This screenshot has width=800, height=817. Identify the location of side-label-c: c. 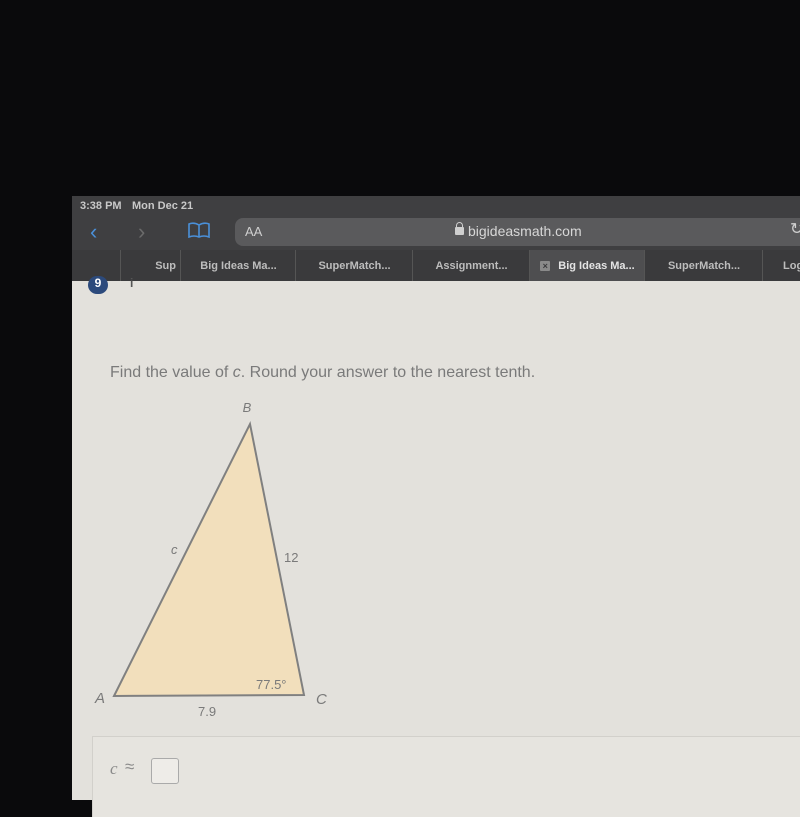
(174, 549).